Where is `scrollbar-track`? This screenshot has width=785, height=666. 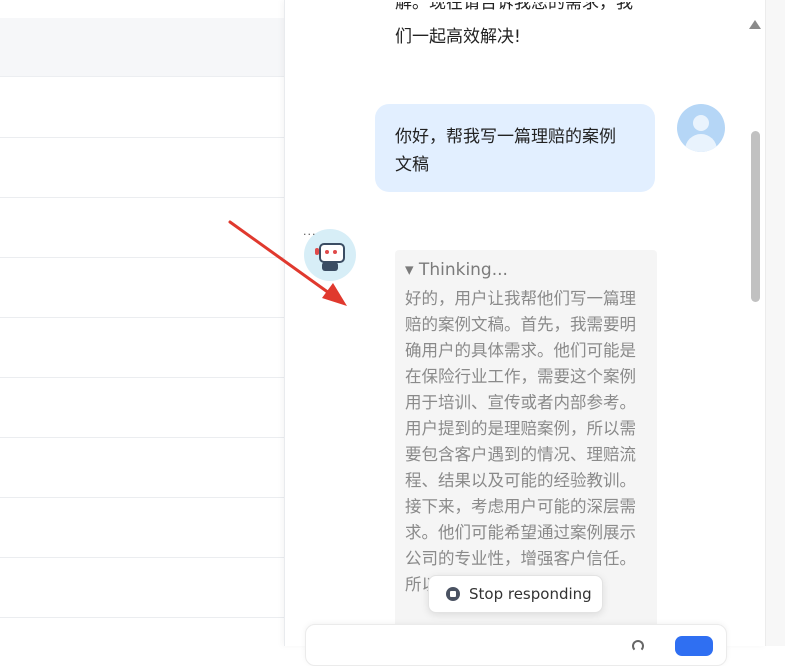
scrollbar-track is located at coordinates (775, 323).